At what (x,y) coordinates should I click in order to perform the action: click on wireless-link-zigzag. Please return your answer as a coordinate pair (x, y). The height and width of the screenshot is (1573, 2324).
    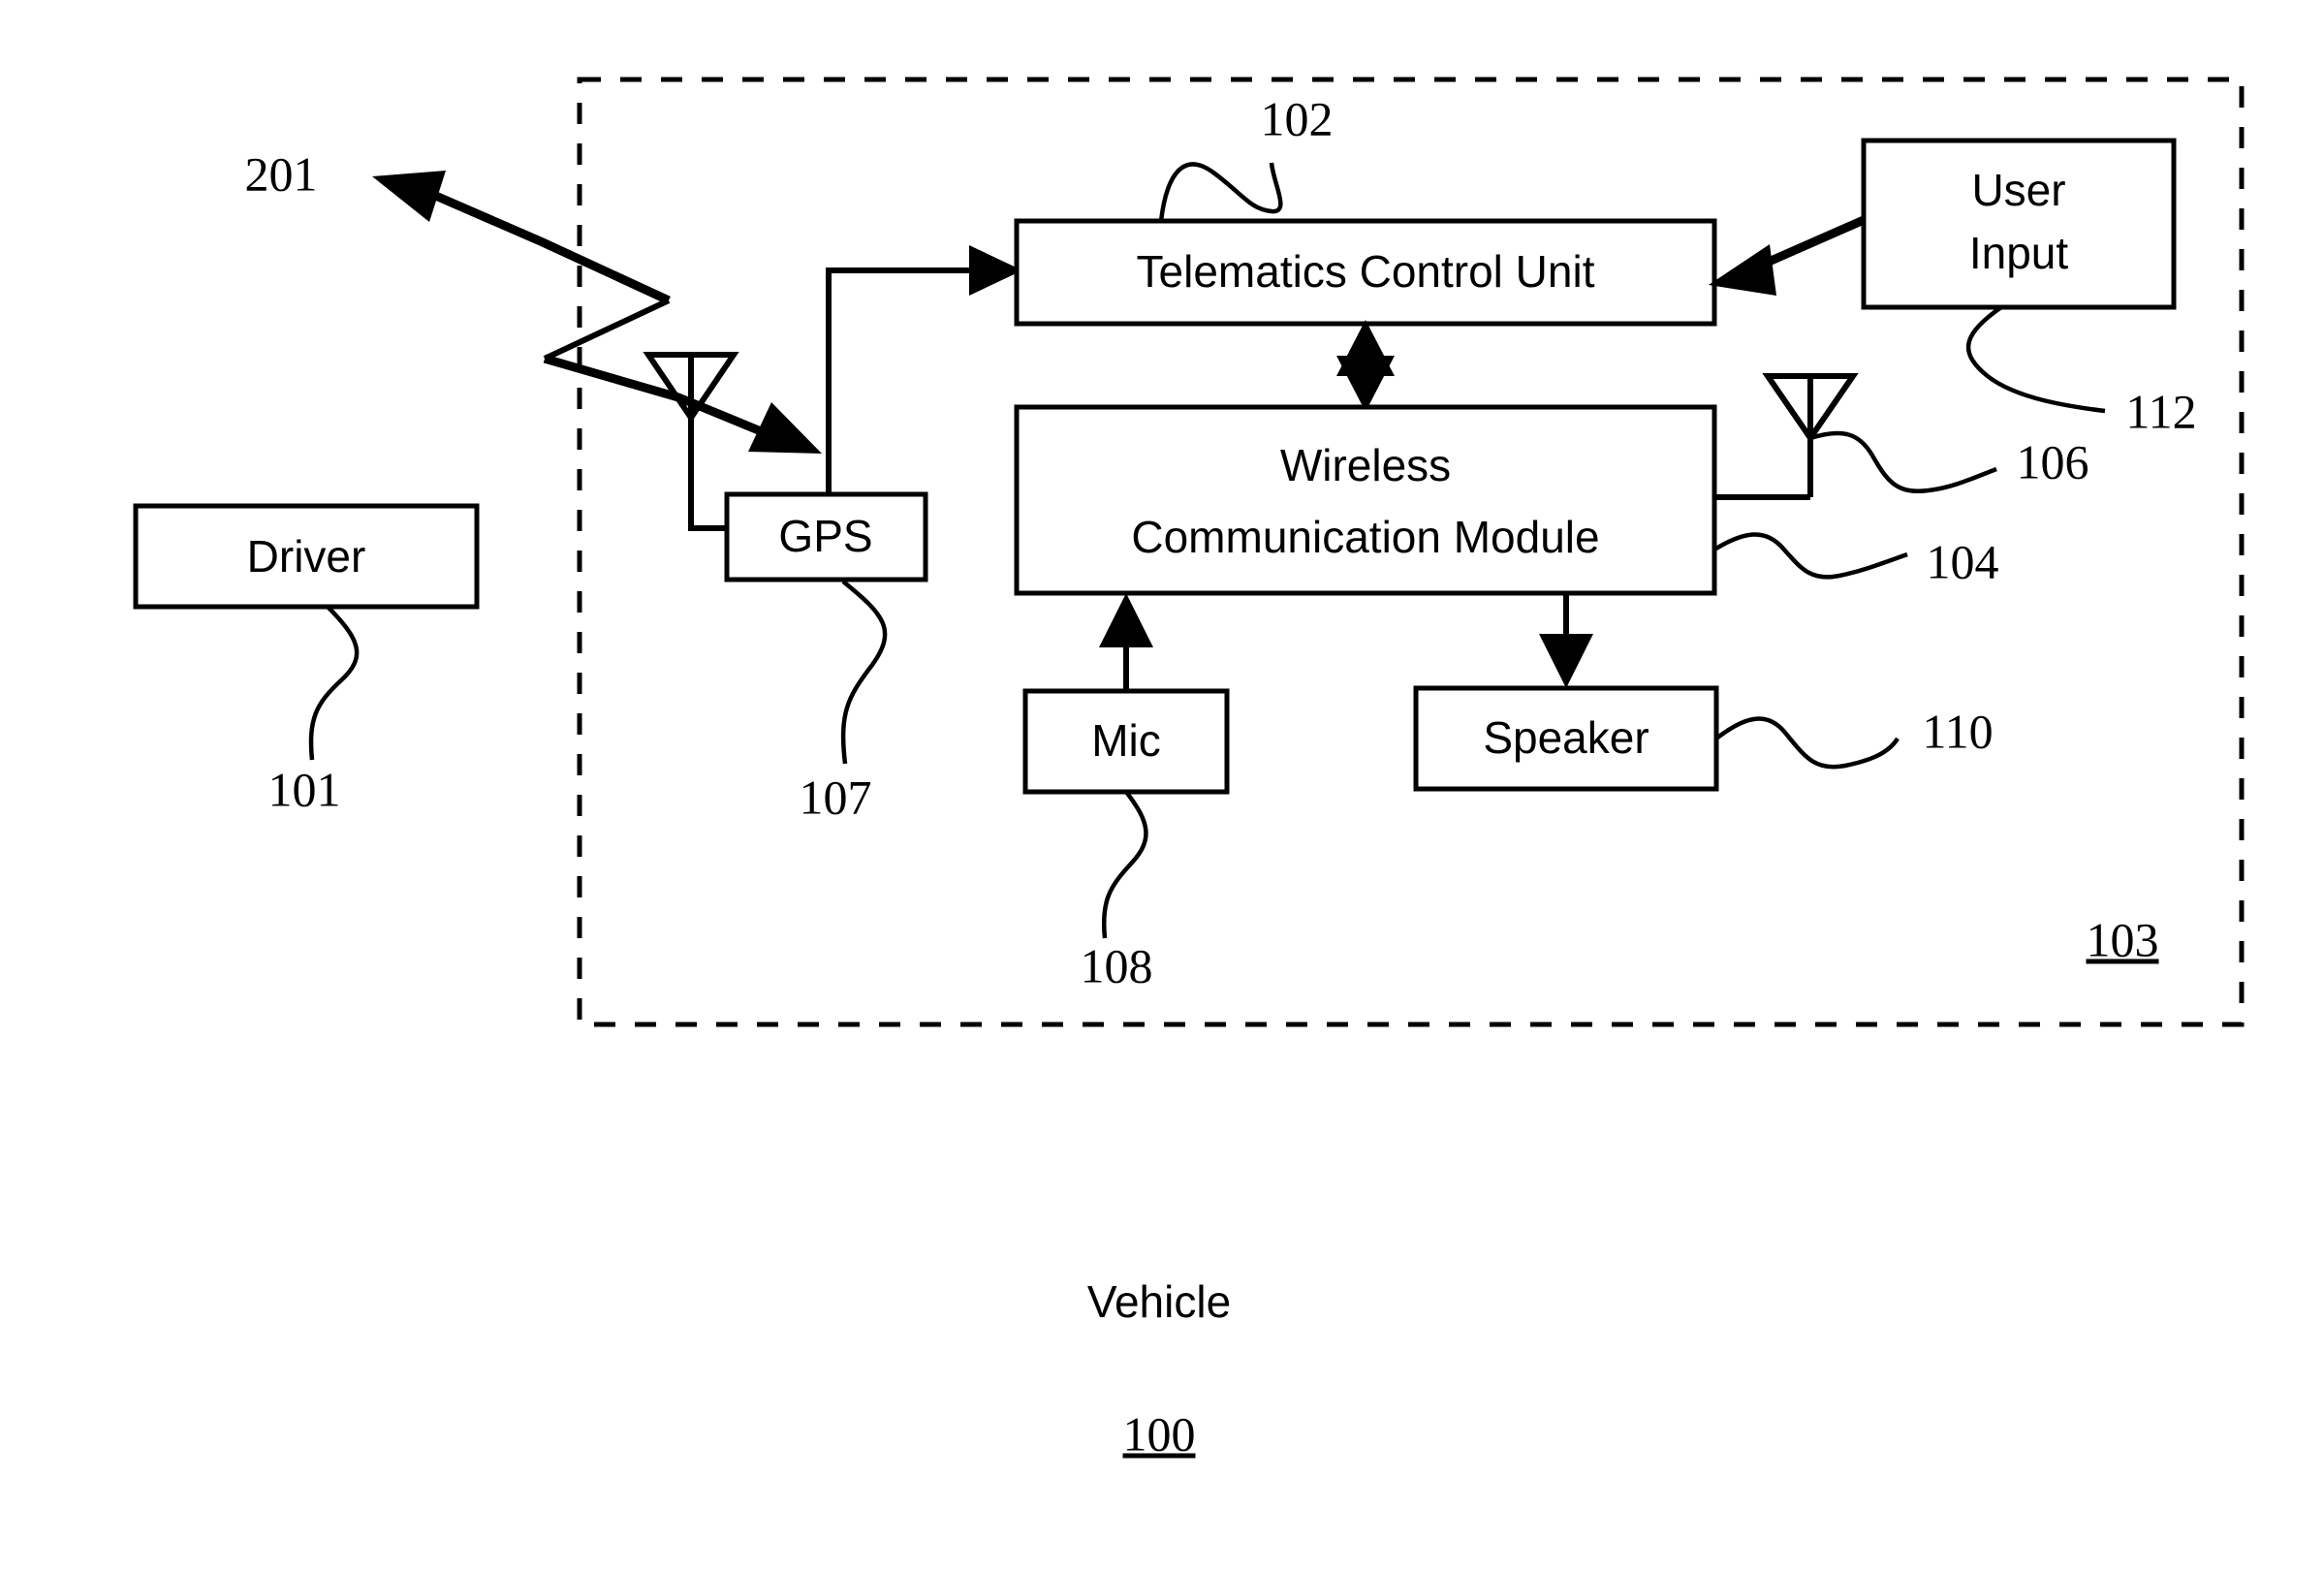
    Looking at the image, I should click on (597, 312).